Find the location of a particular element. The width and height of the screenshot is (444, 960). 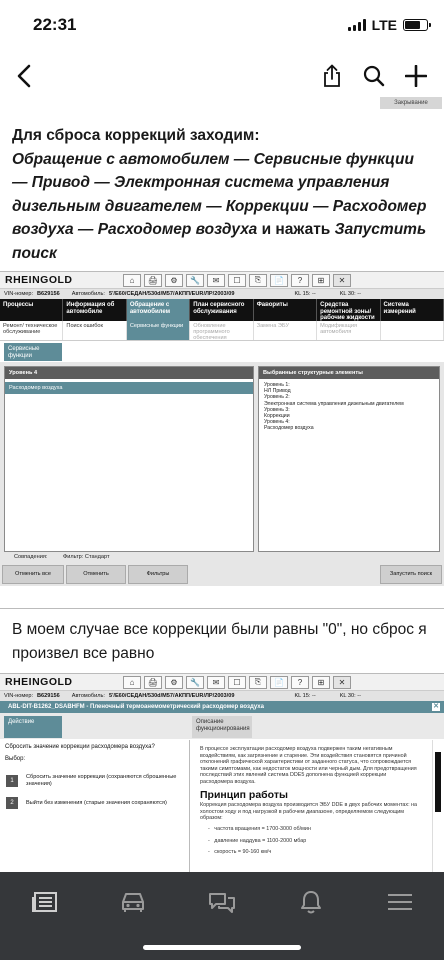

home-indicator is located at coordinates (222, 947).